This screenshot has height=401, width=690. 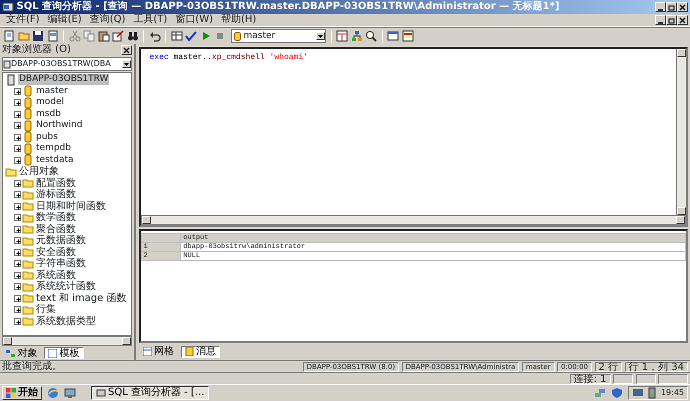 What do you see at coordinates (616, 392) in the screenshot?
I see `shield-icon` at bounding box center [616, 392].